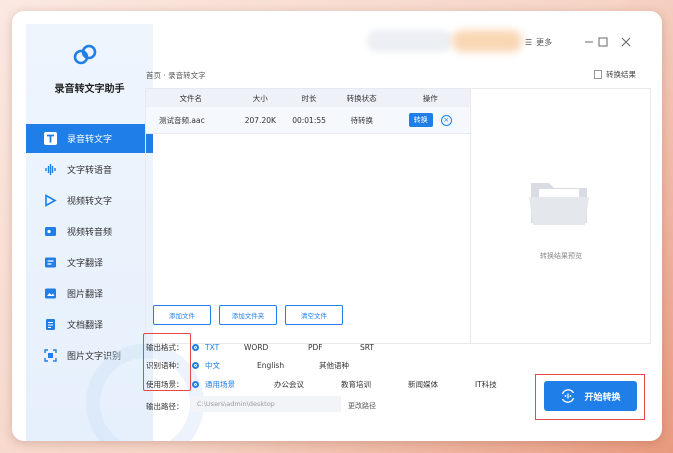  Describe the element at coordinates (50, 325) in the screenshot. I see `document-translate-icon` at that location.